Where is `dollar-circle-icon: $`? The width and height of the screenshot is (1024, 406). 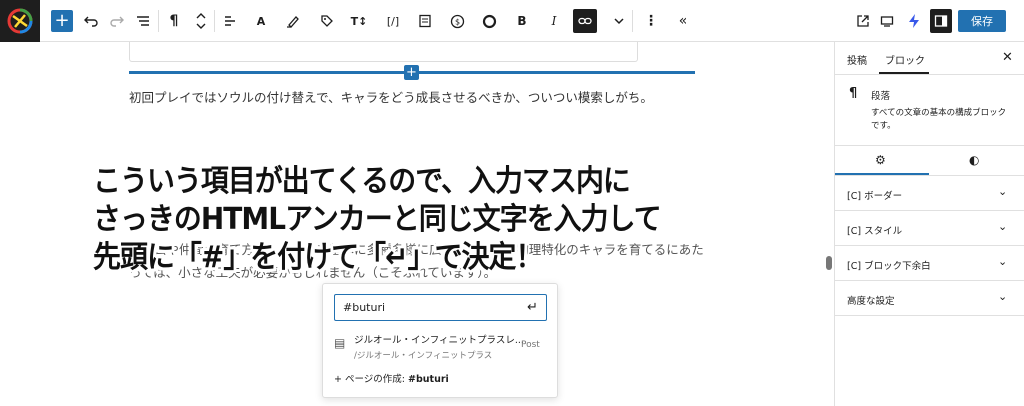 dollar-circle-icon: $ is located at coordinates (457, 21).